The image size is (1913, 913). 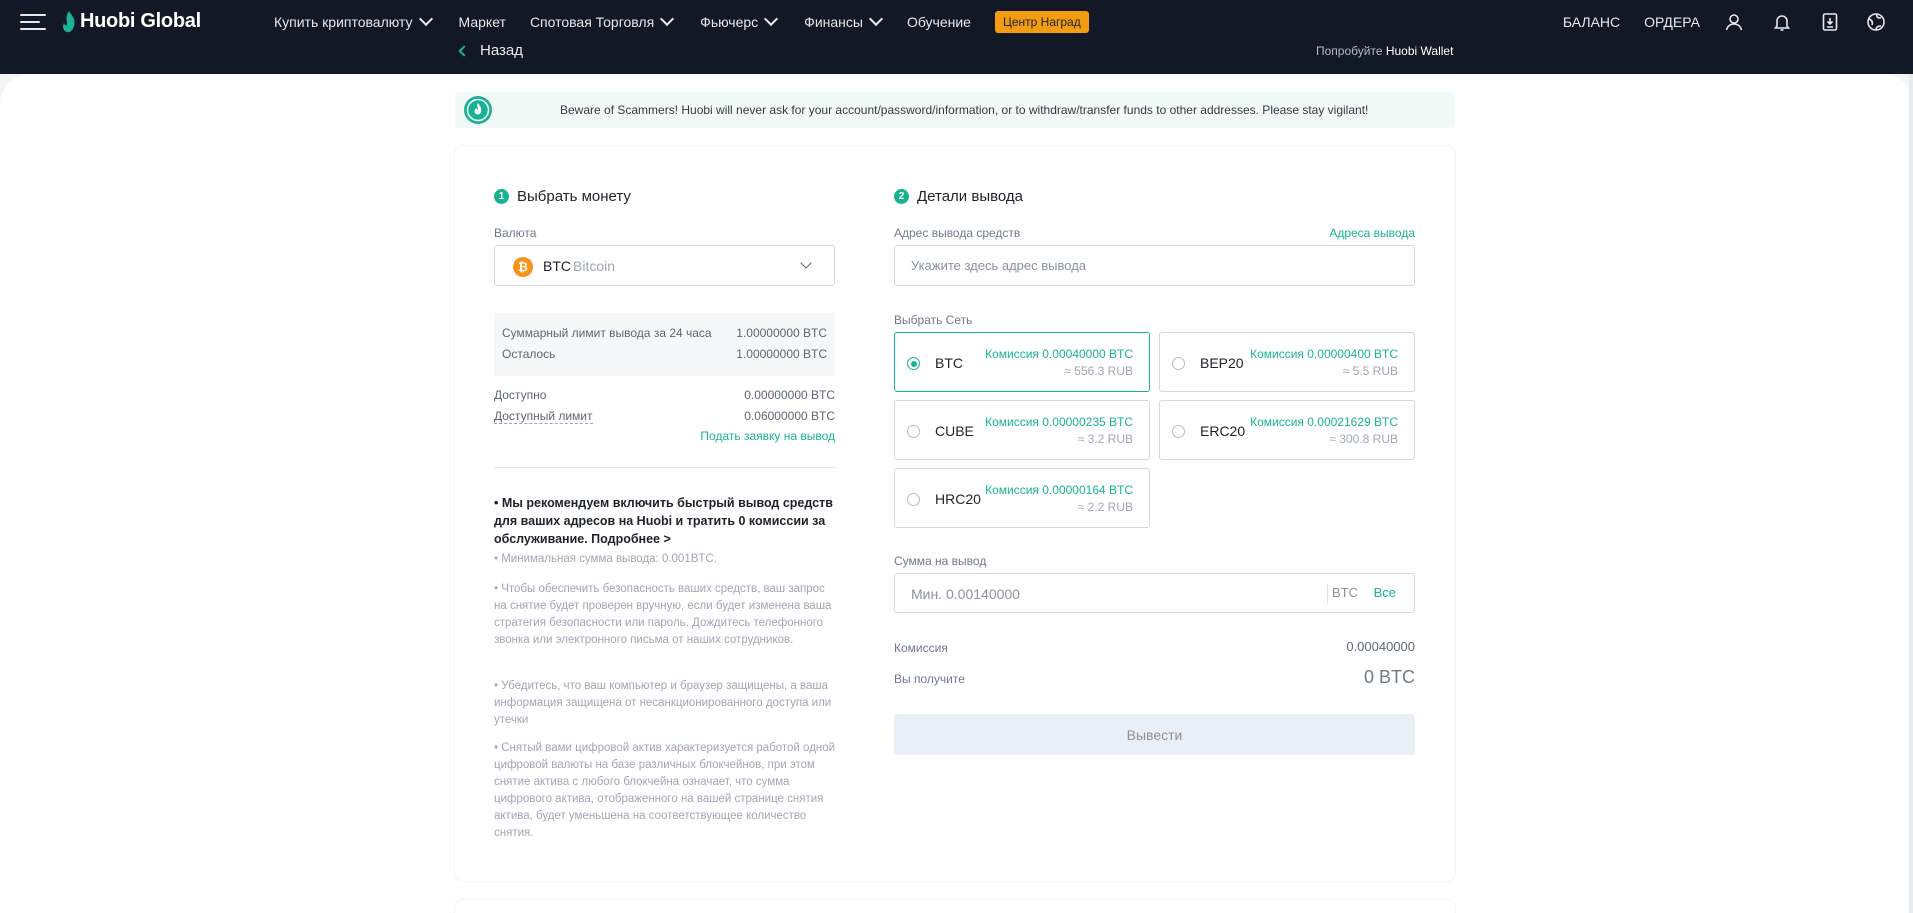 What do you see at coordinates (1419, 51) in the screenshot?
I see `wallet-name: Huobi Wallet` at bounding box center [1419, 51].